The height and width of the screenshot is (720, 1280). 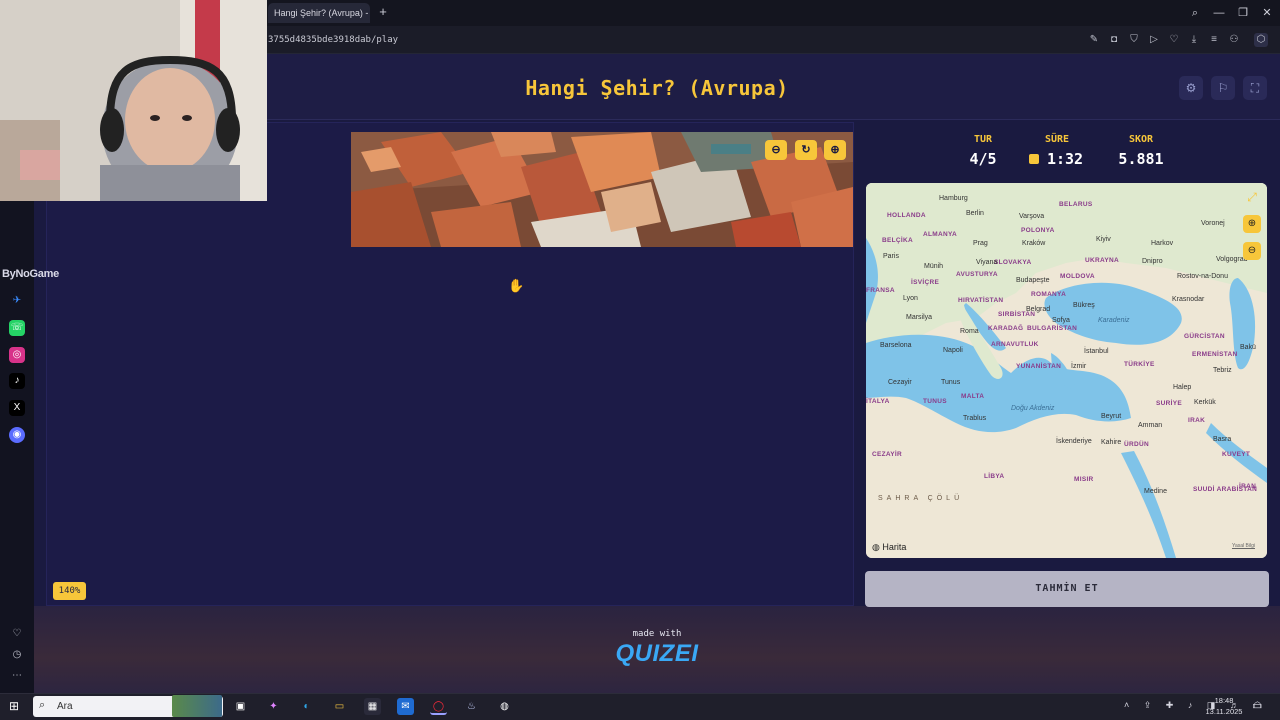 What do you see at coordinates (383, 12) in the screenshot?
I see `new-tab-icon: +` at bounding box center [383, 12].